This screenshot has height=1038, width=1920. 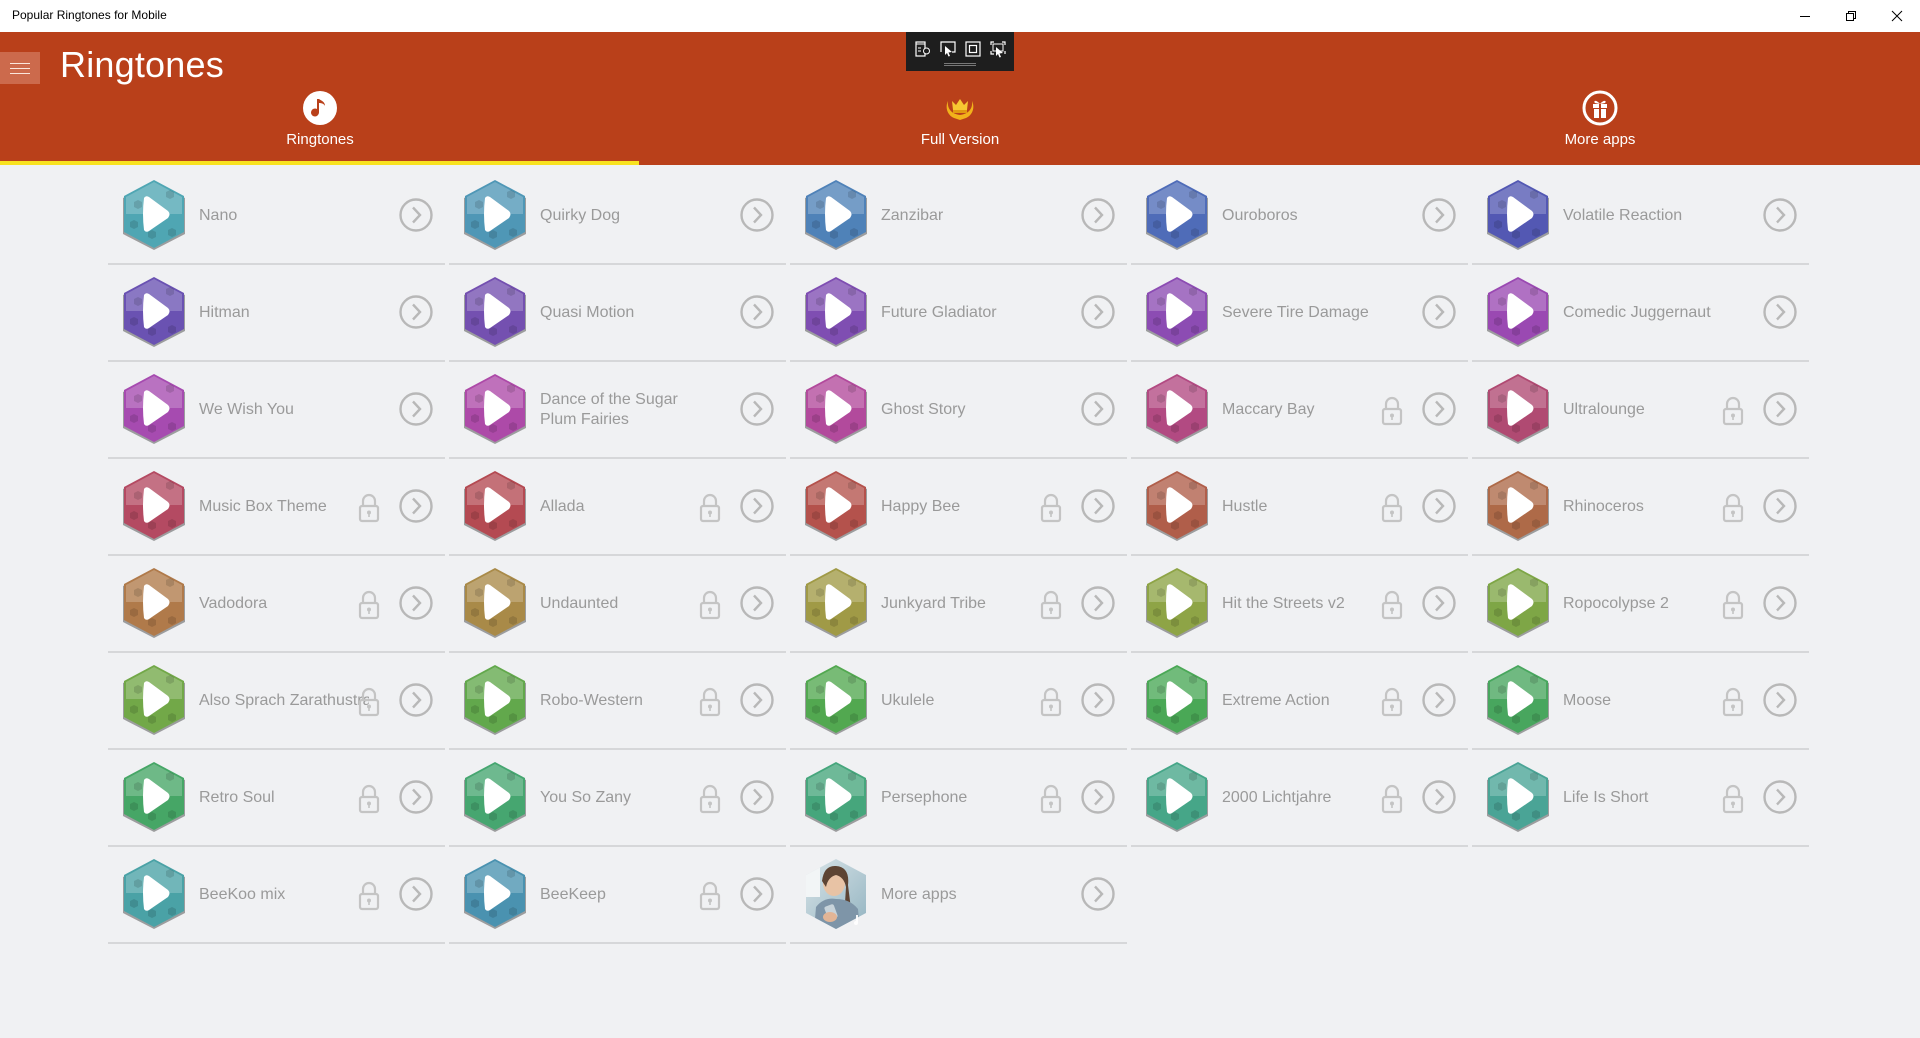 What do you see at coordinates (1299, 701) in the screenshot?
I see `ringtone-item: Extreme Action` at bounding box center [1299, 701].